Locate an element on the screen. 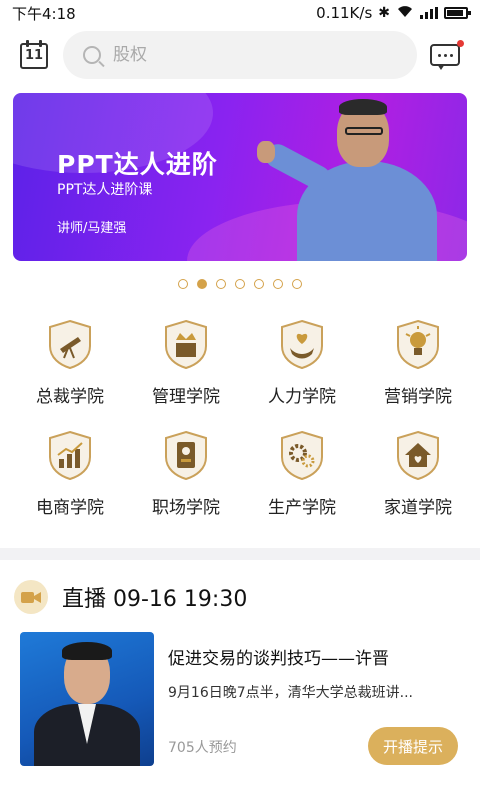 The width and height of the screenshot is (480, 800). category-item: 生产学院 is located at coordinates (302, 473).